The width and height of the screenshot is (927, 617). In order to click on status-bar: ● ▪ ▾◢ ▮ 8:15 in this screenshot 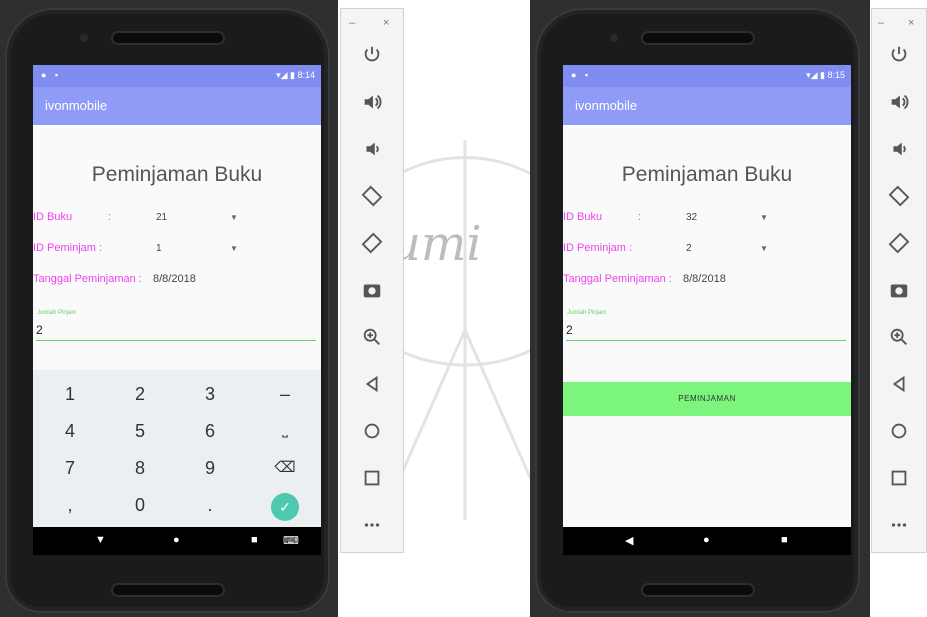, I will do `click(707, 76)`.